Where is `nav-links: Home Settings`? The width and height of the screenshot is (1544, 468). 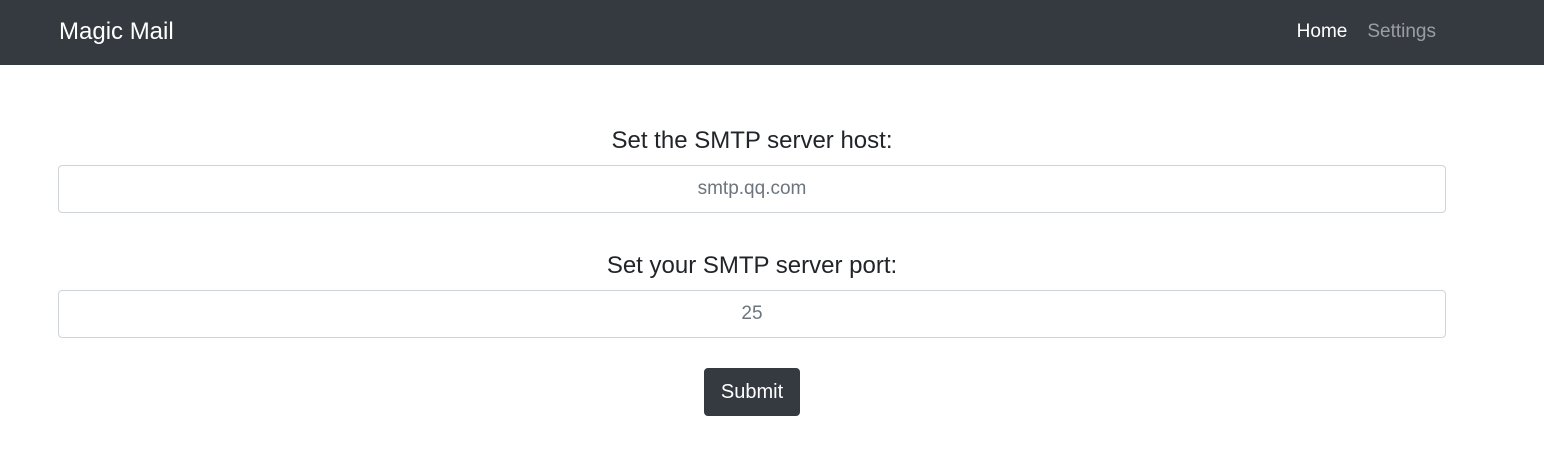
nav-links: Home Settings is located at coordinates (1366, 32).